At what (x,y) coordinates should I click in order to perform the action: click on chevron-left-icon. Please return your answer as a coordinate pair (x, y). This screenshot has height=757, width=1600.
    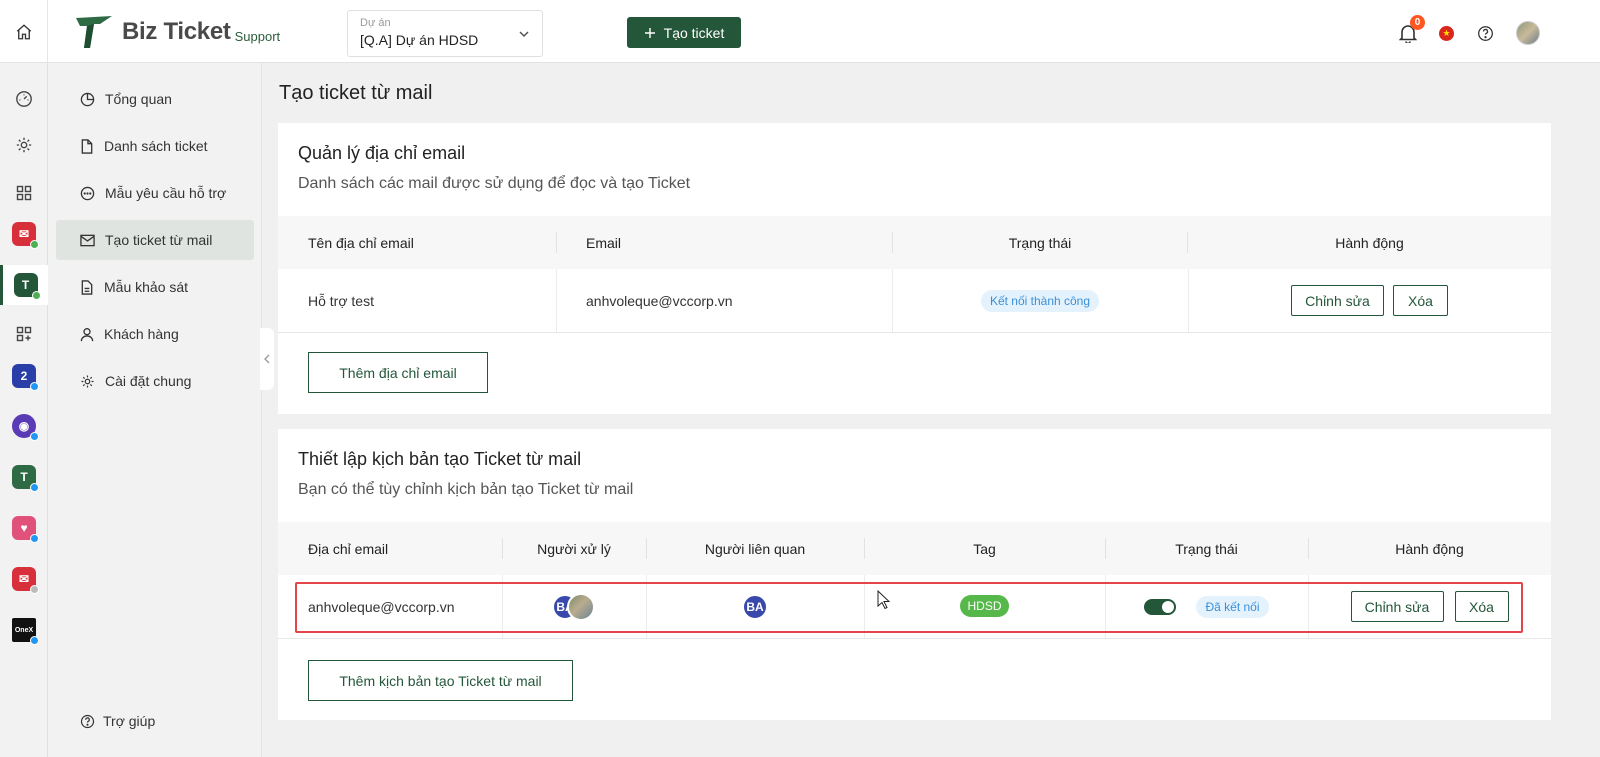
    Looking at the image, I should click on (267, 359).